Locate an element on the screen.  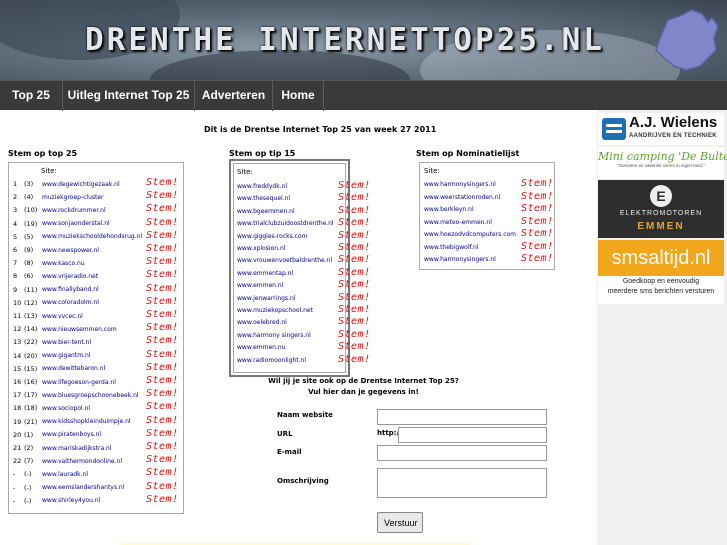
site-link: www.trialclubzuidoostdrenthe.nl is located at coordinates (285, 223).